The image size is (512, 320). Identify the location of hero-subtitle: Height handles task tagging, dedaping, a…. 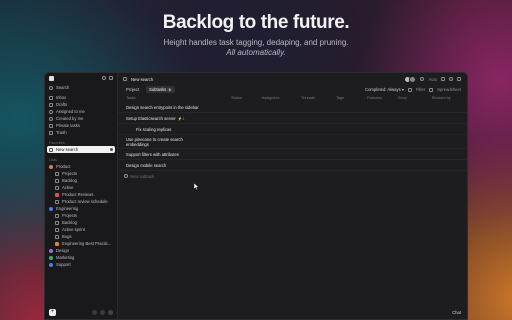
(256, 48).